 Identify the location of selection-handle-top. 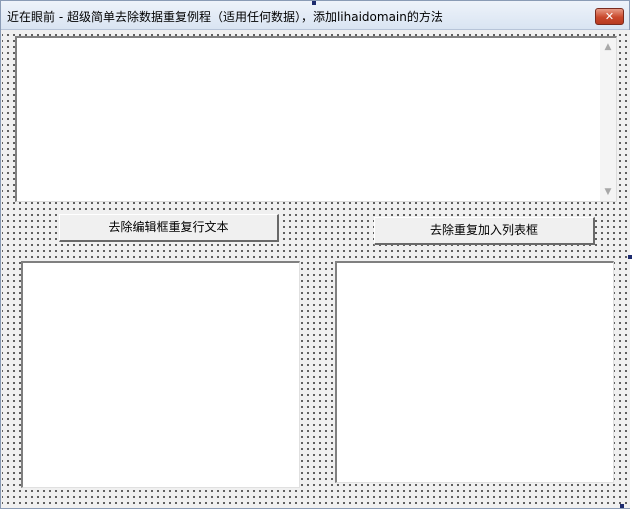
(314, 3).